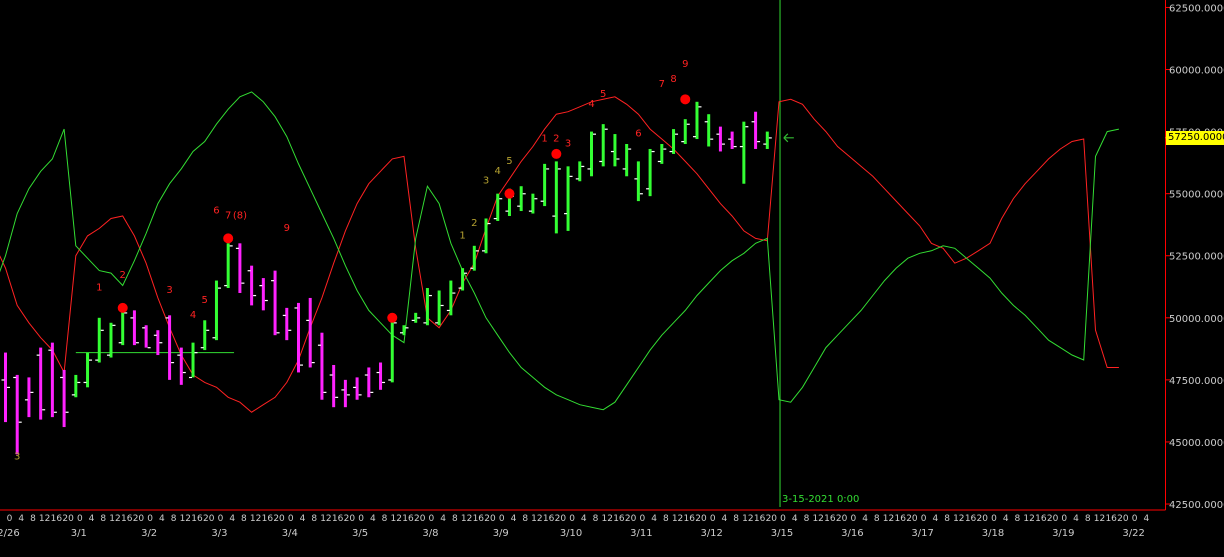 The image size is (1224, 557). What do you see at coordinates (193, 315) in the screenshot?
I see `count-label: 4` at bounding box center [193, 315].